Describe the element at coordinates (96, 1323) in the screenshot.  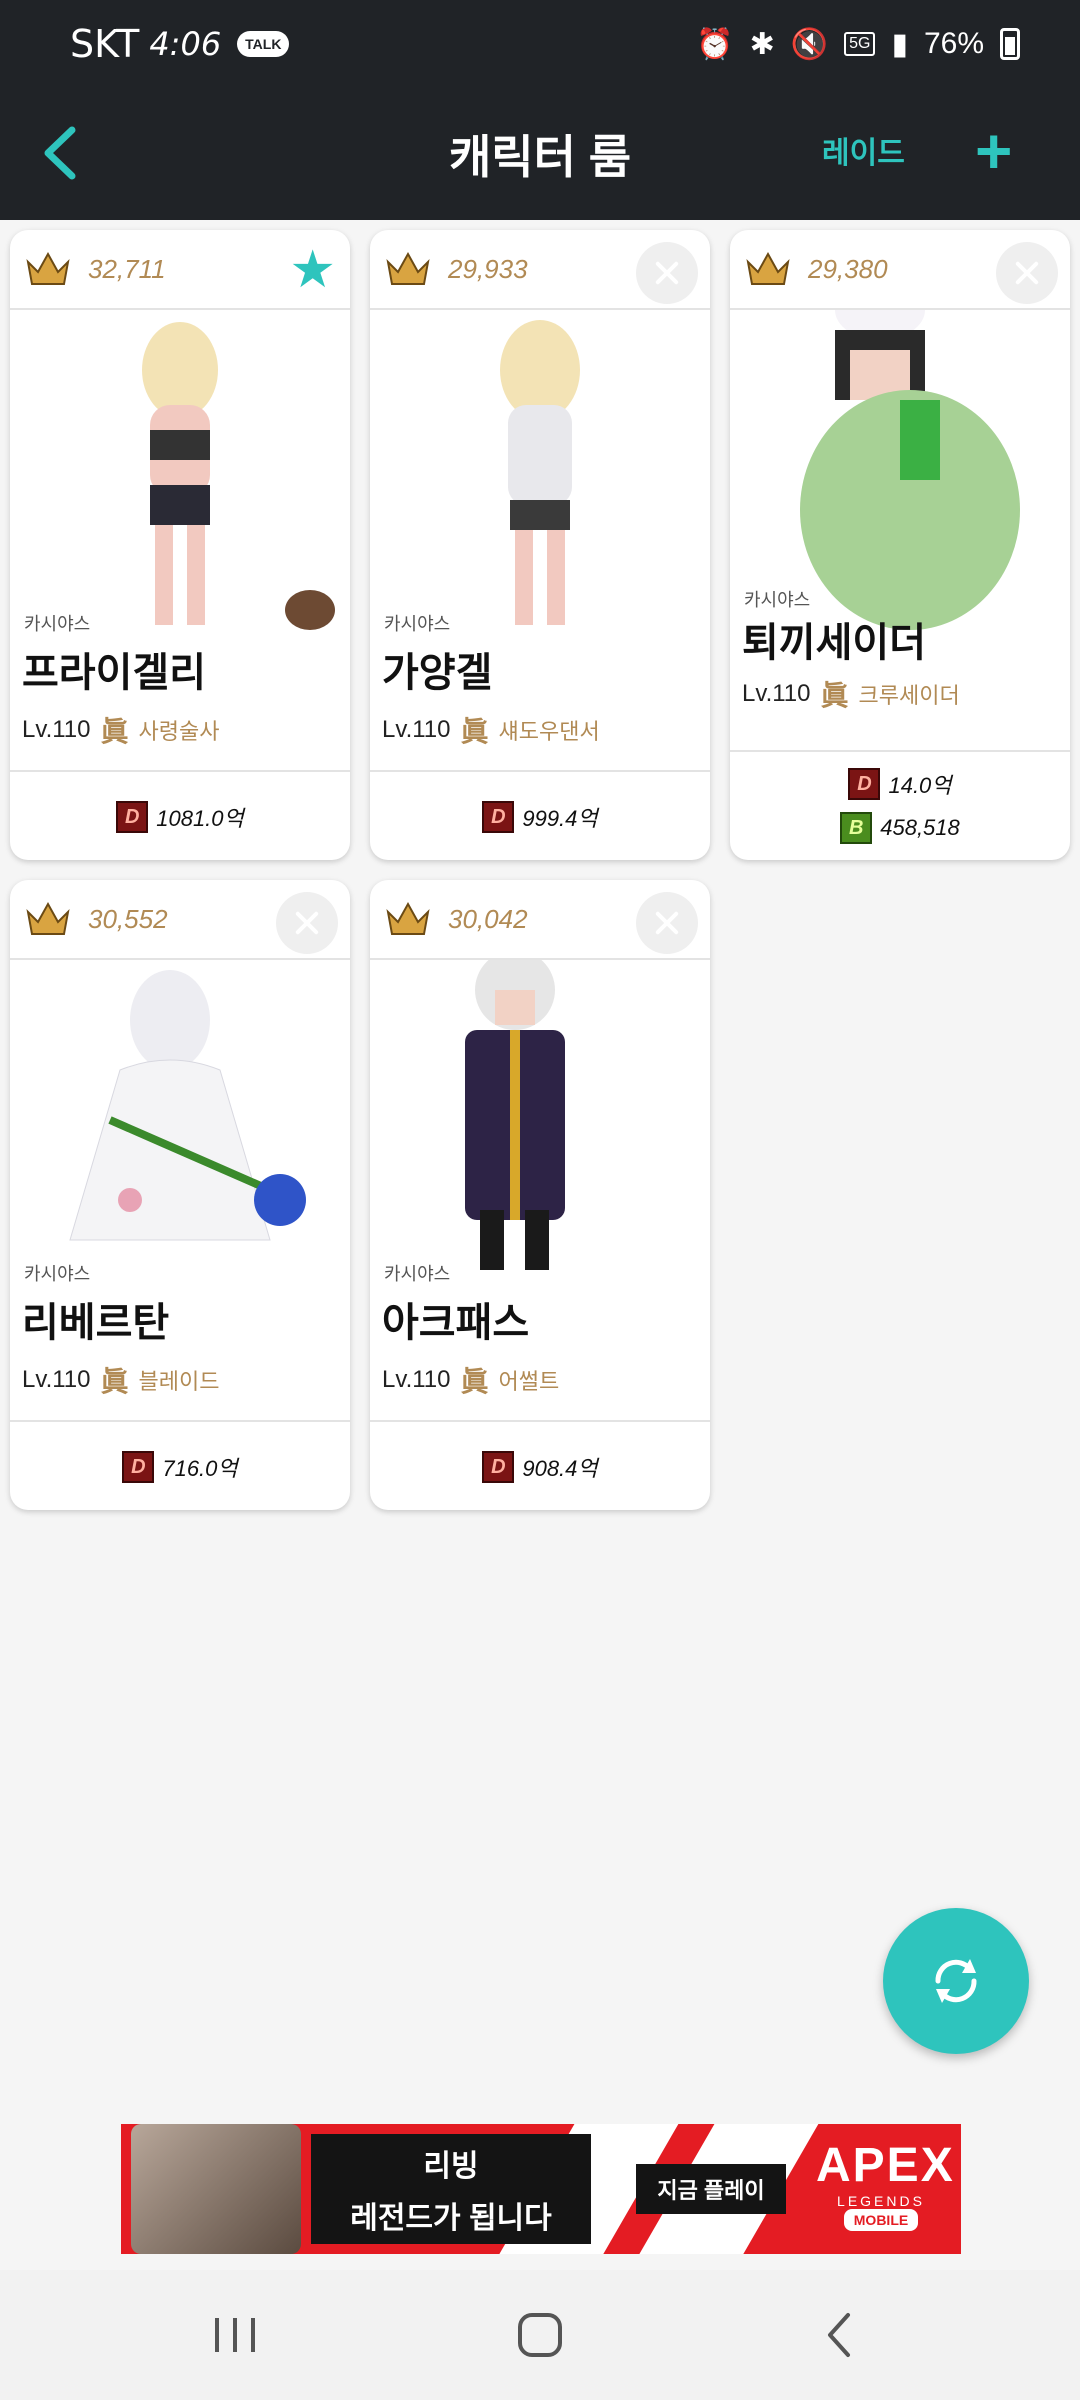
I see `character-name: 리베르탄` at that location.